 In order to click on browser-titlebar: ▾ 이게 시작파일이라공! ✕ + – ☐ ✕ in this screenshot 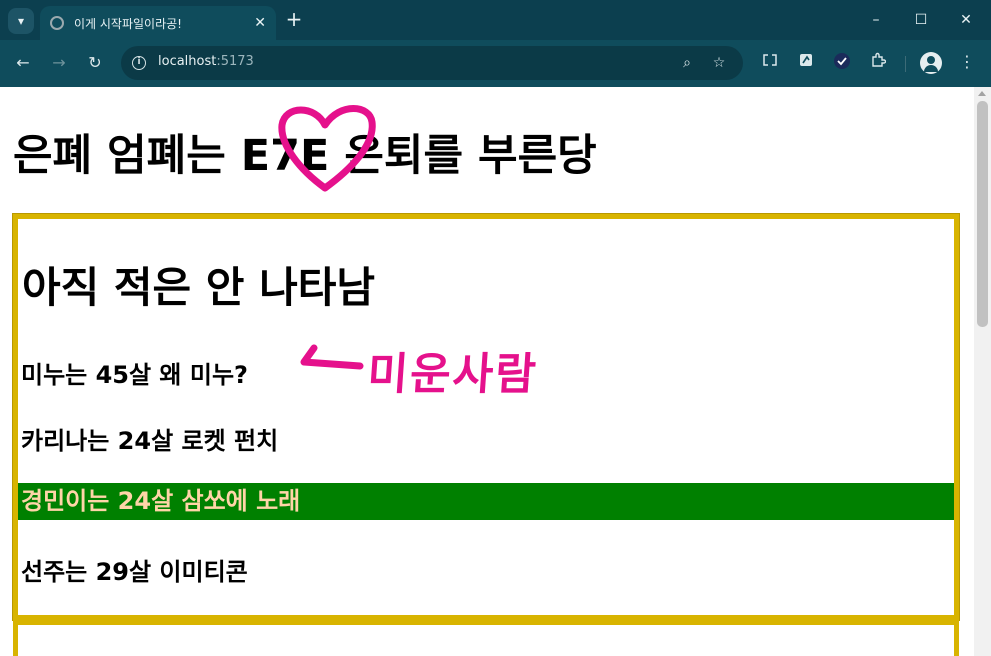, I will do `click(495, 20)`.